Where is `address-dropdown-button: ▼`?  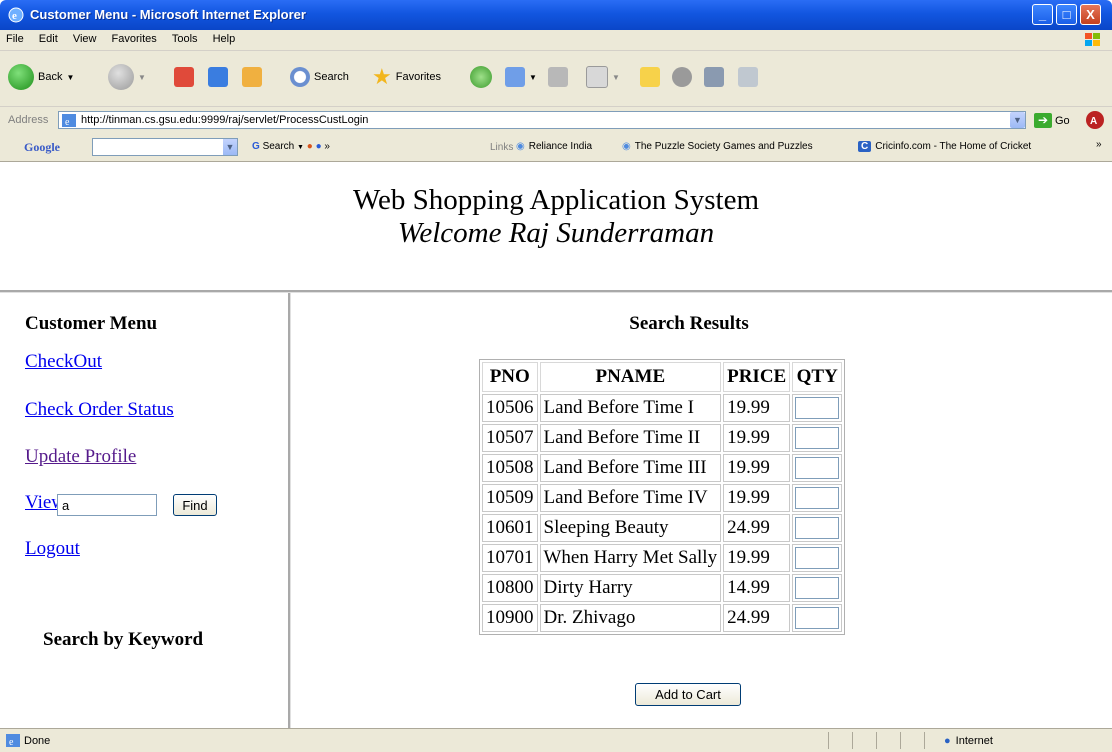 address-dropdown-button: ▼ is located at coordinates (1017, 120).